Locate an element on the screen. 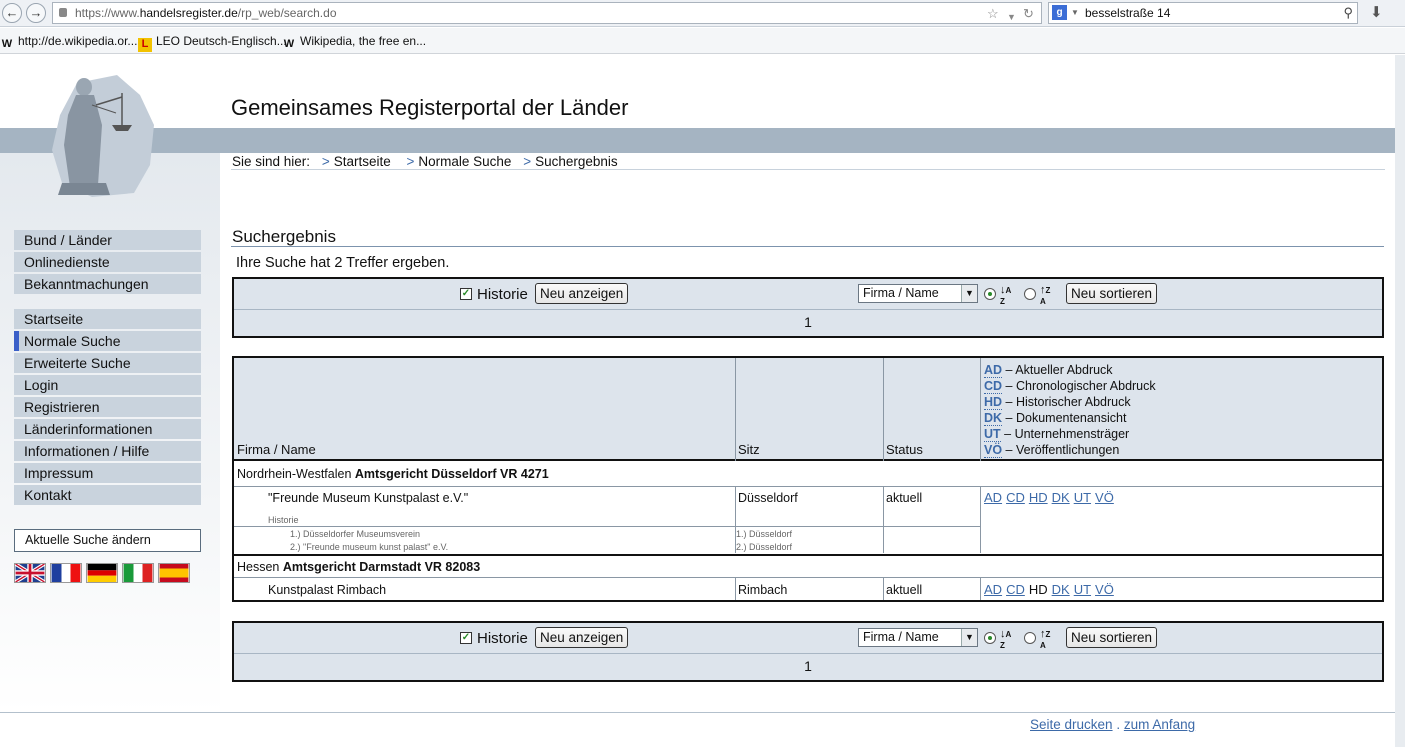  row-divider is located at coordinates (607, 526).